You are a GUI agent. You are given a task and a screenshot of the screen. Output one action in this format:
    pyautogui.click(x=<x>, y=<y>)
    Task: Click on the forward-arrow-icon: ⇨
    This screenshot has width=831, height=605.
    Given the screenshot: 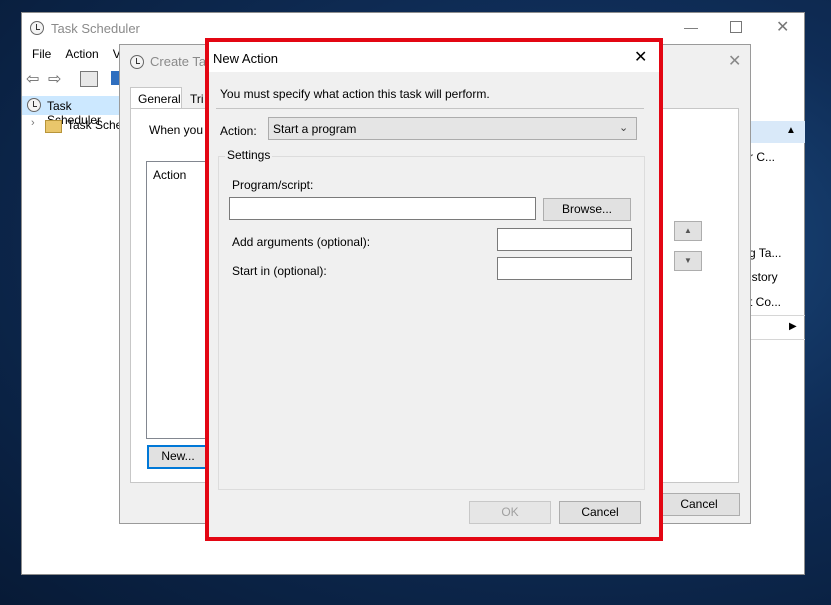 What is the action you would take?
    pyautogui.click(x=54, y=79)
    